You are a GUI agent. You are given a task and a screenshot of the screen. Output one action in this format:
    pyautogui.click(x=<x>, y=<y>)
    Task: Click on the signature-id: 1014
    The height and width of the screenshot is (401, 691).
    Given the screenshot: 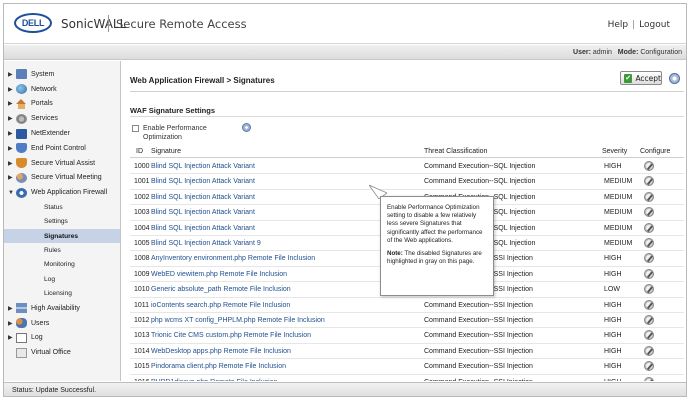 What is the action you would take?
    pyautogui.click(x=142, y=351)
    